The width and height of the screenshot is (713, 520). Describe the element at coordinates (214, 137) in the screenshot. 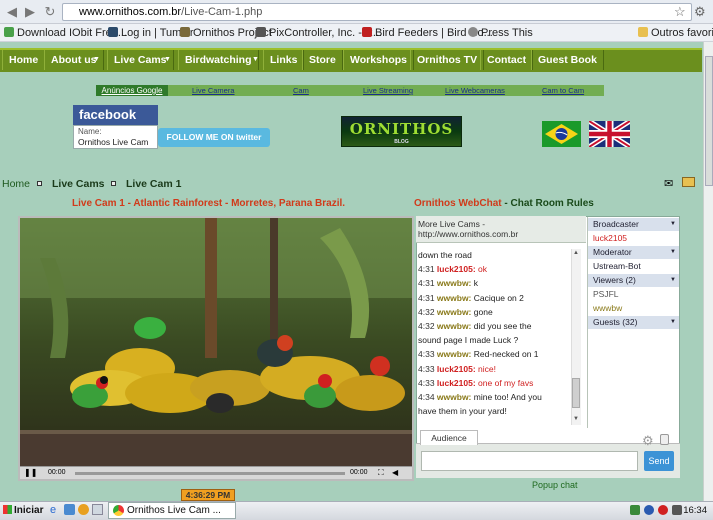

I see `twitter-follow-button: FOLLOW ME ON twitter` at that location.